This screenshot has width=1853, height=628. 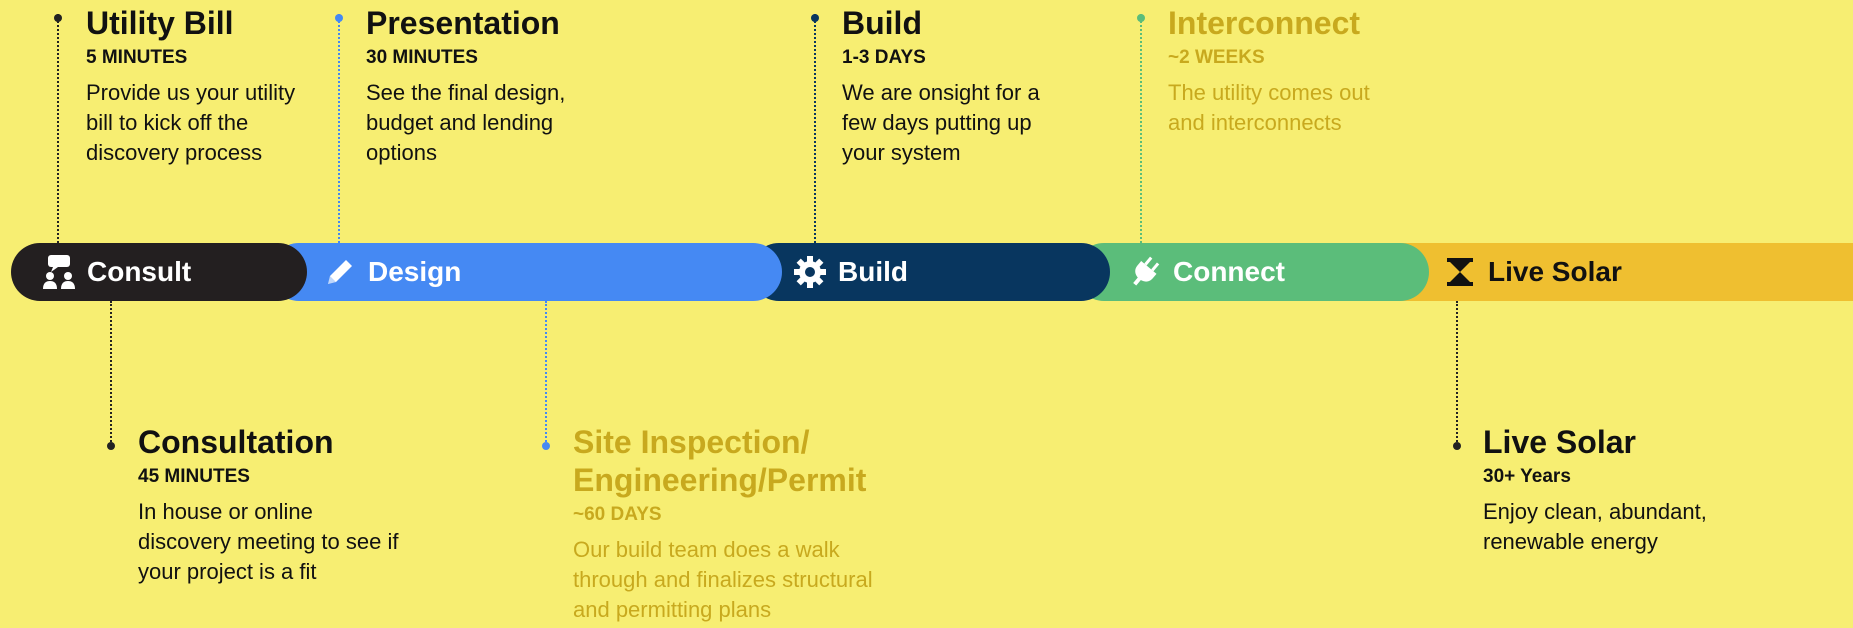 What do you see at coordinates (1527, 476) in the screenshot?
I see `step-duration: 30+ Years` at bounding box center [1527, 476].